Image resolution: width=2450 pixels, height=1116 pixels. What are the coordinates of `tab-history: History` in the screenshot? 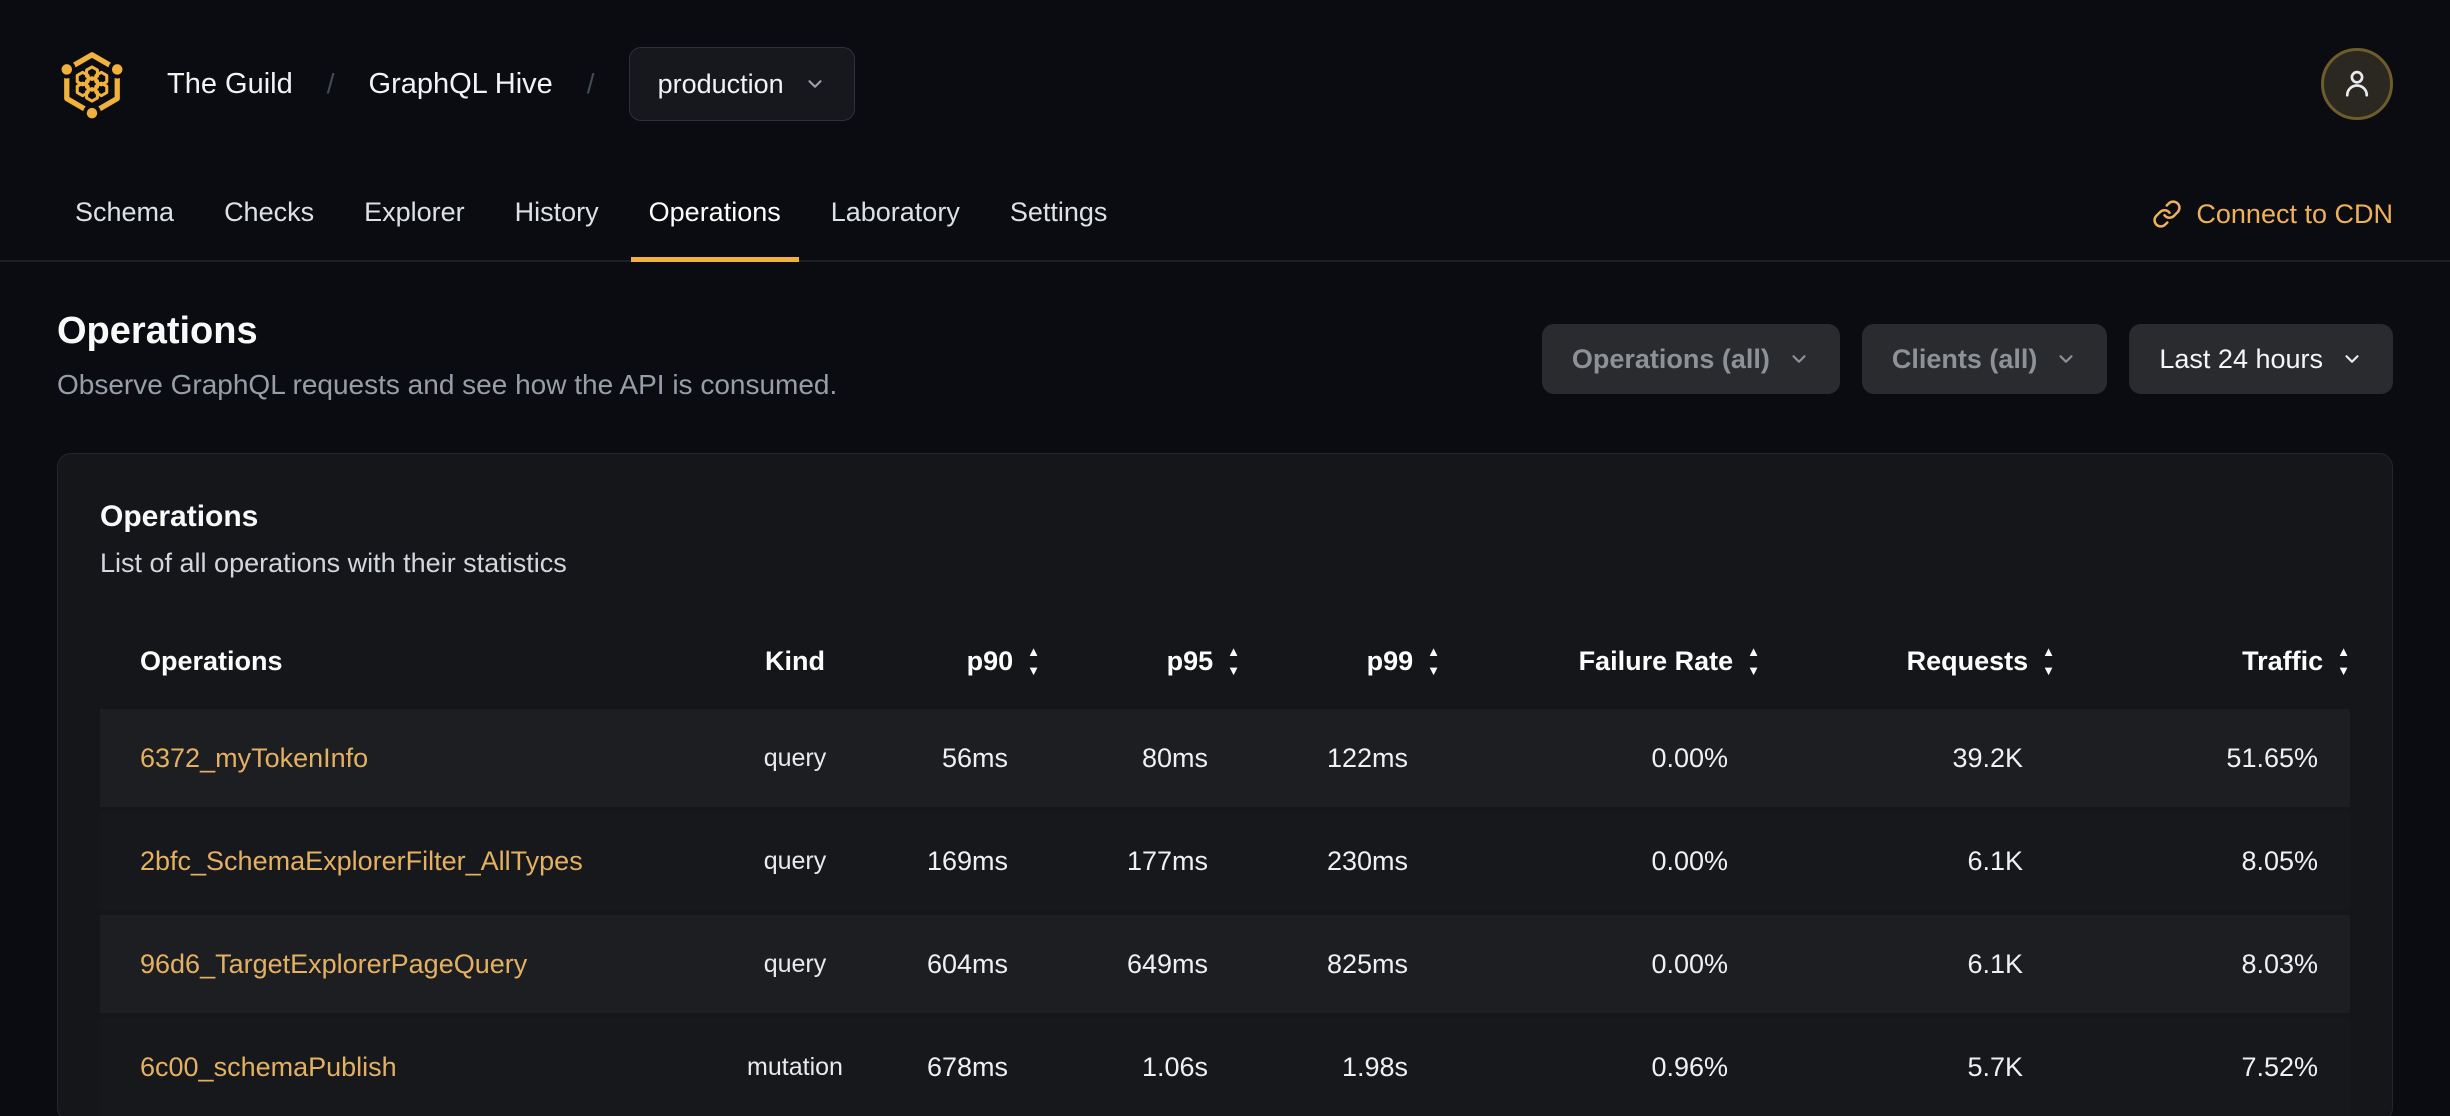 It's located at (557, 215).